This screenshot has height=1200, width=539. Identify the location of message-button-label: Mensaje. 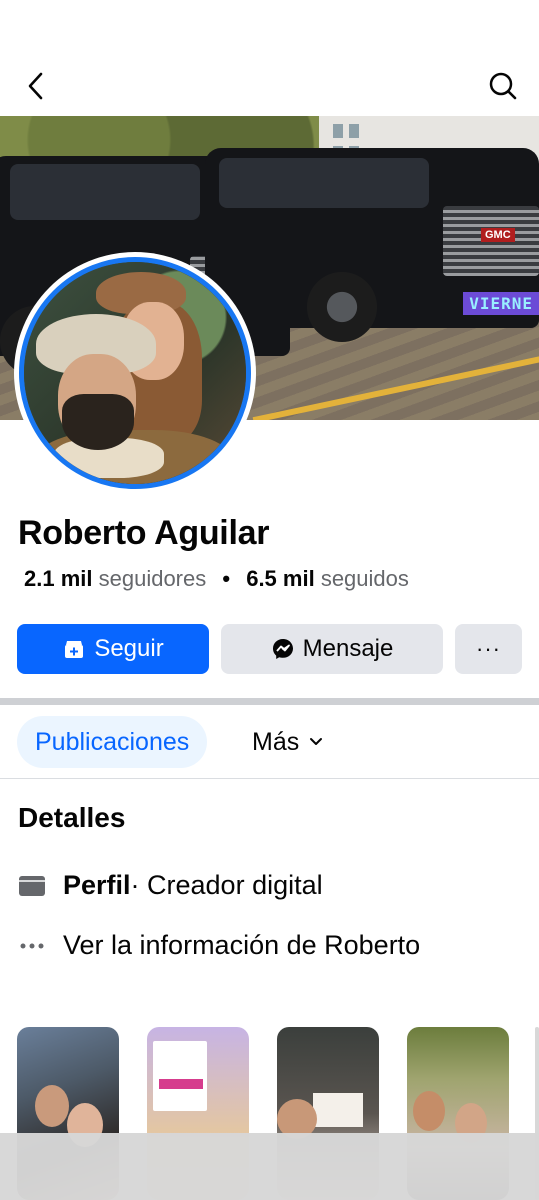
(348, 648).